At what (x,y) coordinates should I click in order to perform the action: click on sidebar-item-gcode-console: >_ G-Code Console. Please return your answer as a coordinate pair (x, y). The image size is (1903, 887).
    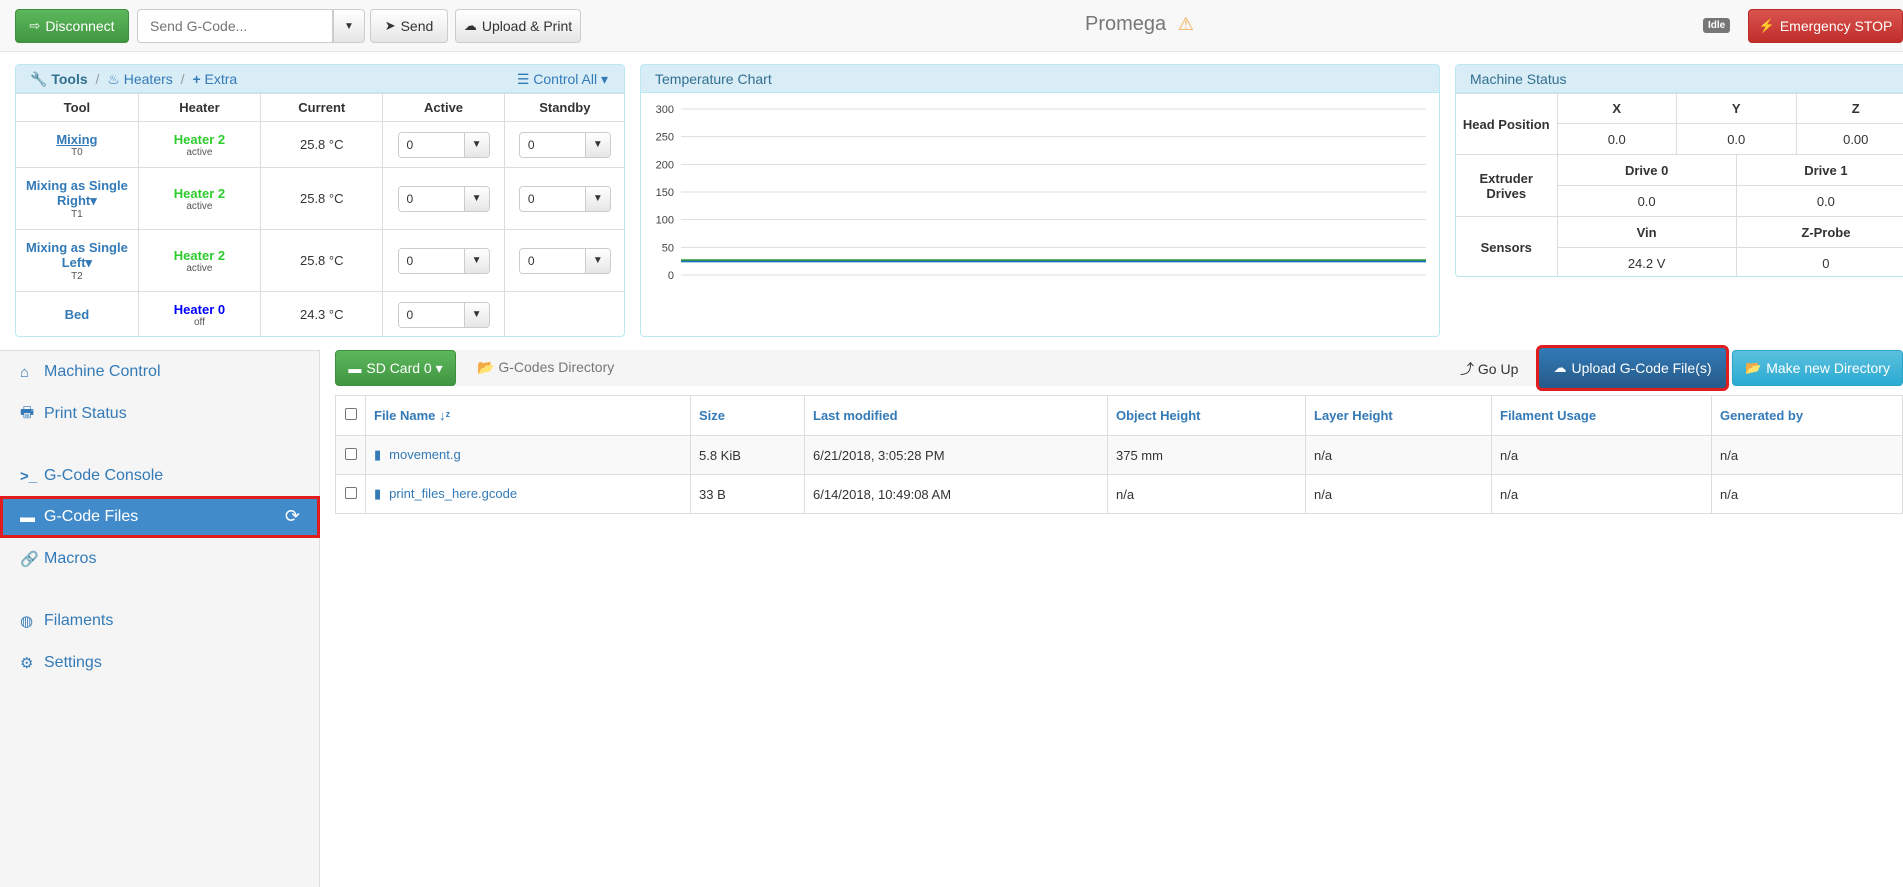
    Looking at the image, I should click on (160, 476).